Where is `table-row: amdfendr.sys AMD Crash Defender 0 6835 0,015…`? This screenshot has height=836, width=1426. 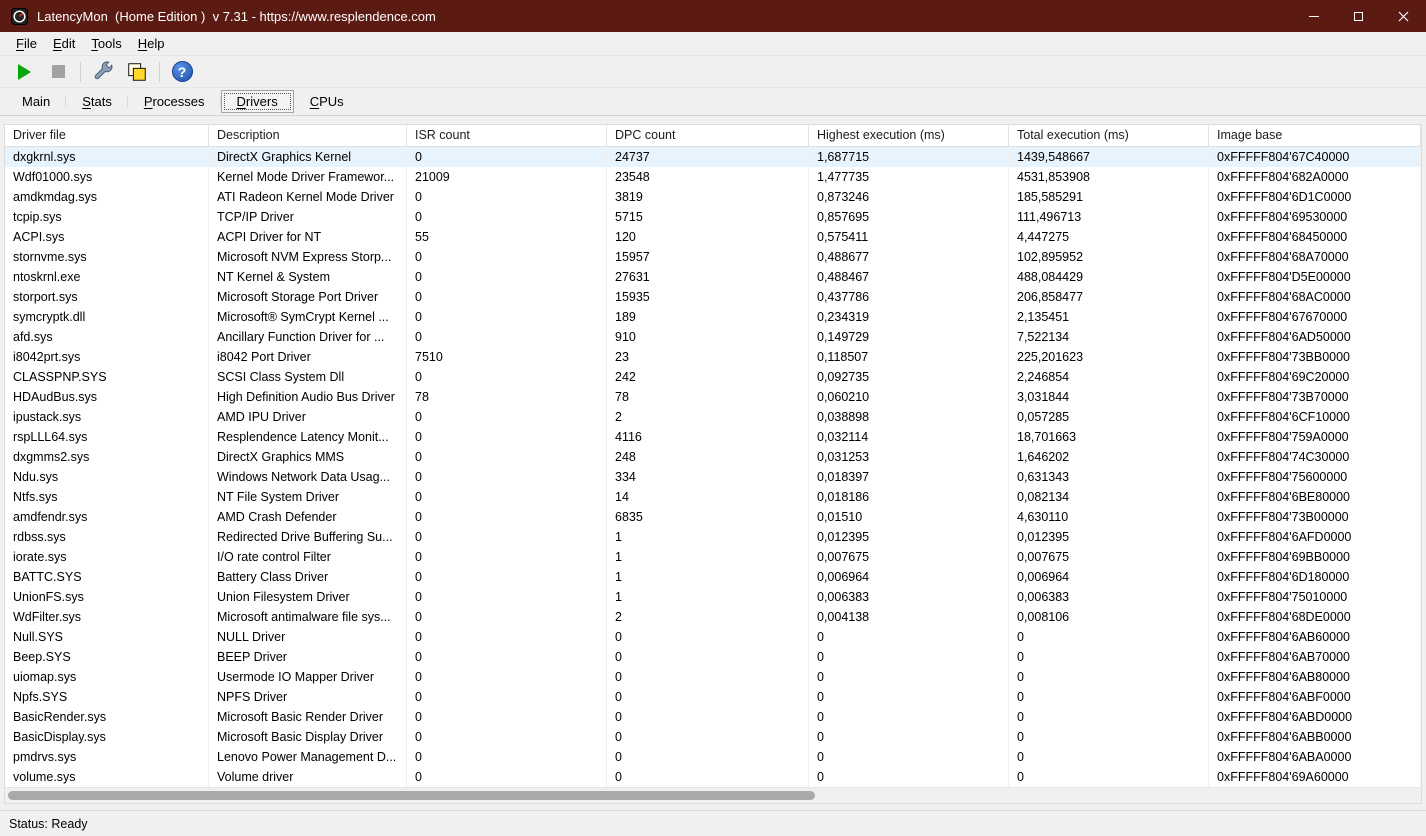 table-row: amdfendr.sys AMD Crash Defender 0 6835 0,015… is located at coordinates (713, 517).